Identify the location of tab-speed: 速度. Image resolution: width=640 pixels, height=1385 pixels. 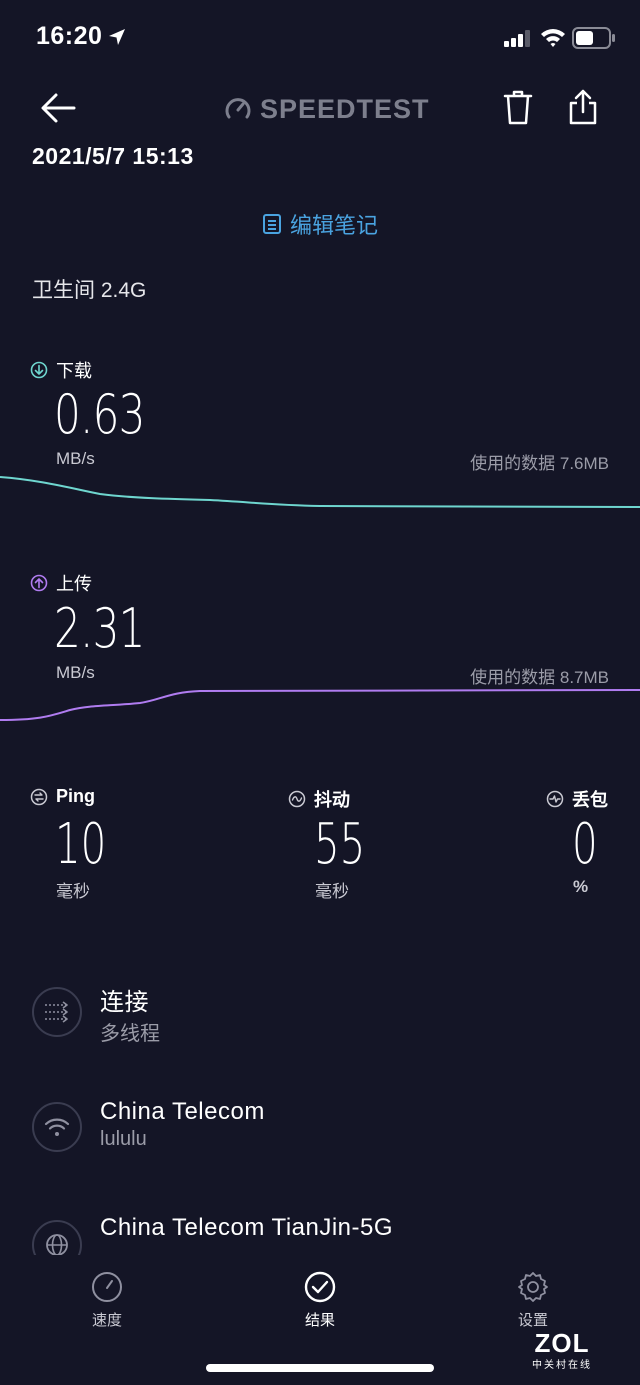
(107, 1300).